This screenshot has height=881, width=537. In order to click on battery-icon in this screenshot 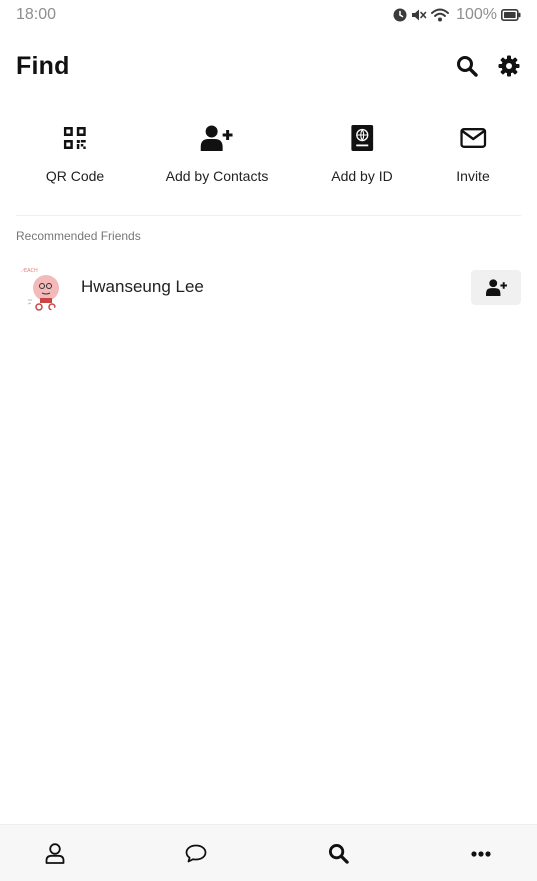, I will do `click(511, 15)`.